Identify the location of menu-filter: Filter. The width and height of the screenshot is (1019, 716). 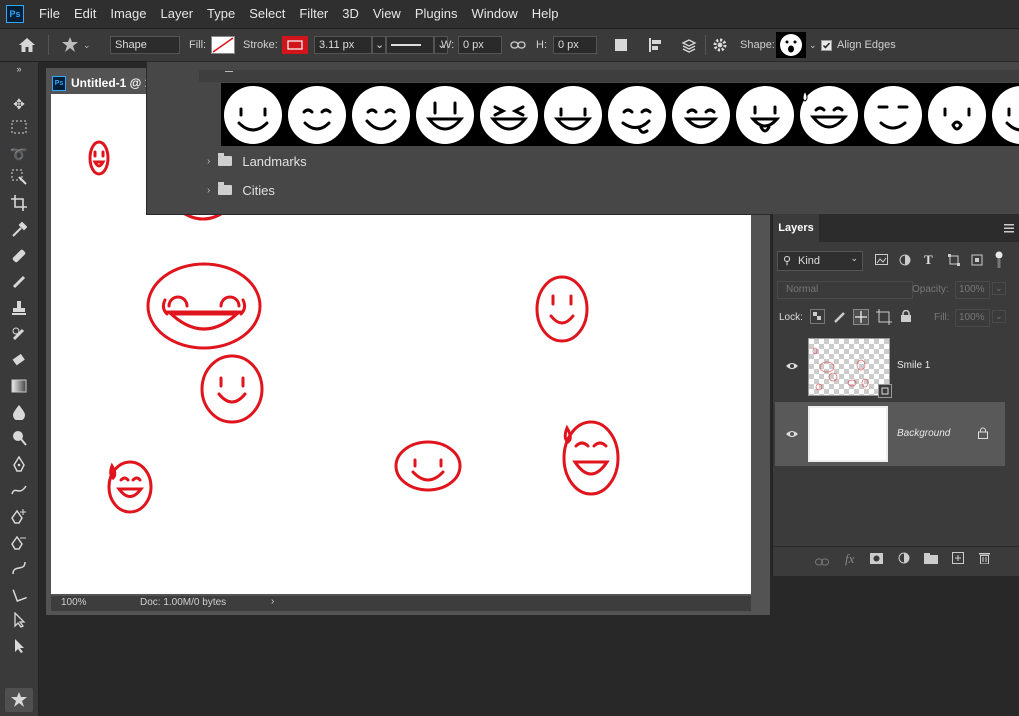
(313, 14).